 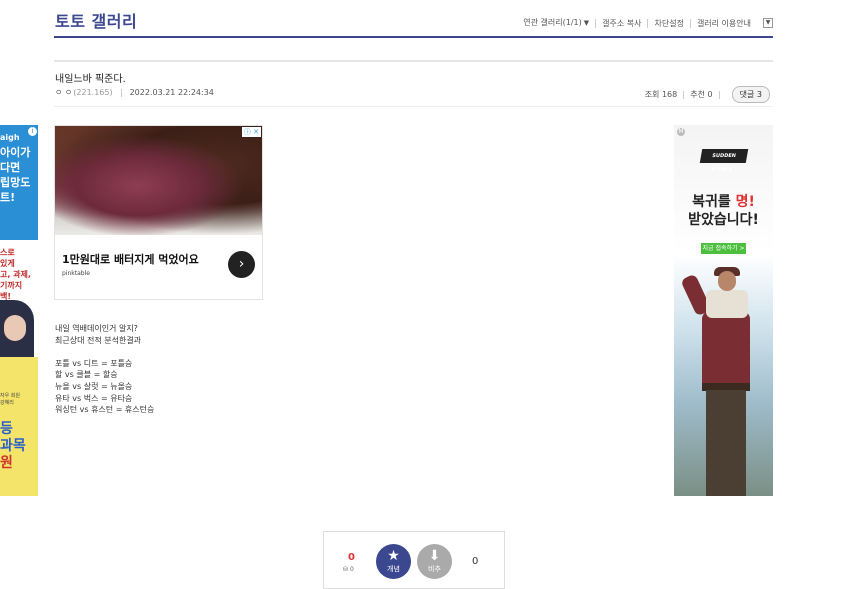 I want to click on comments-button: 댓글 3, so click(x=750, y=94).